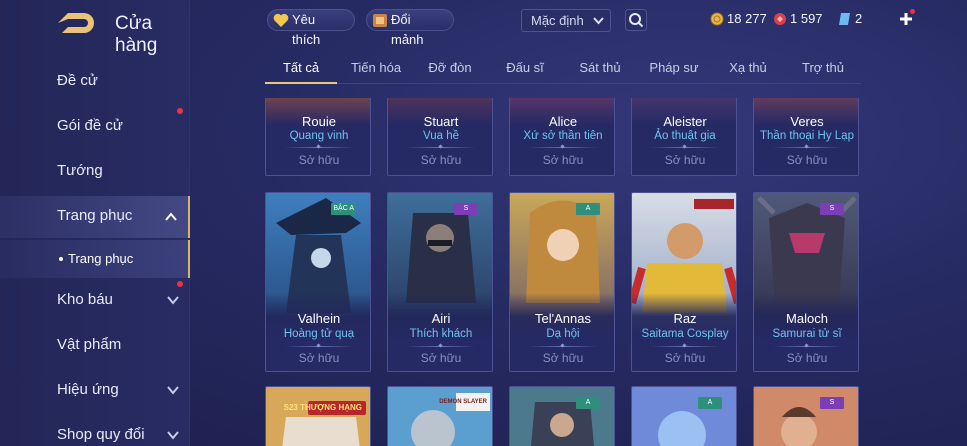 The height and width of the screenshot is (446, 967). I want to click on hero-name: Alice, so click(563, 121).